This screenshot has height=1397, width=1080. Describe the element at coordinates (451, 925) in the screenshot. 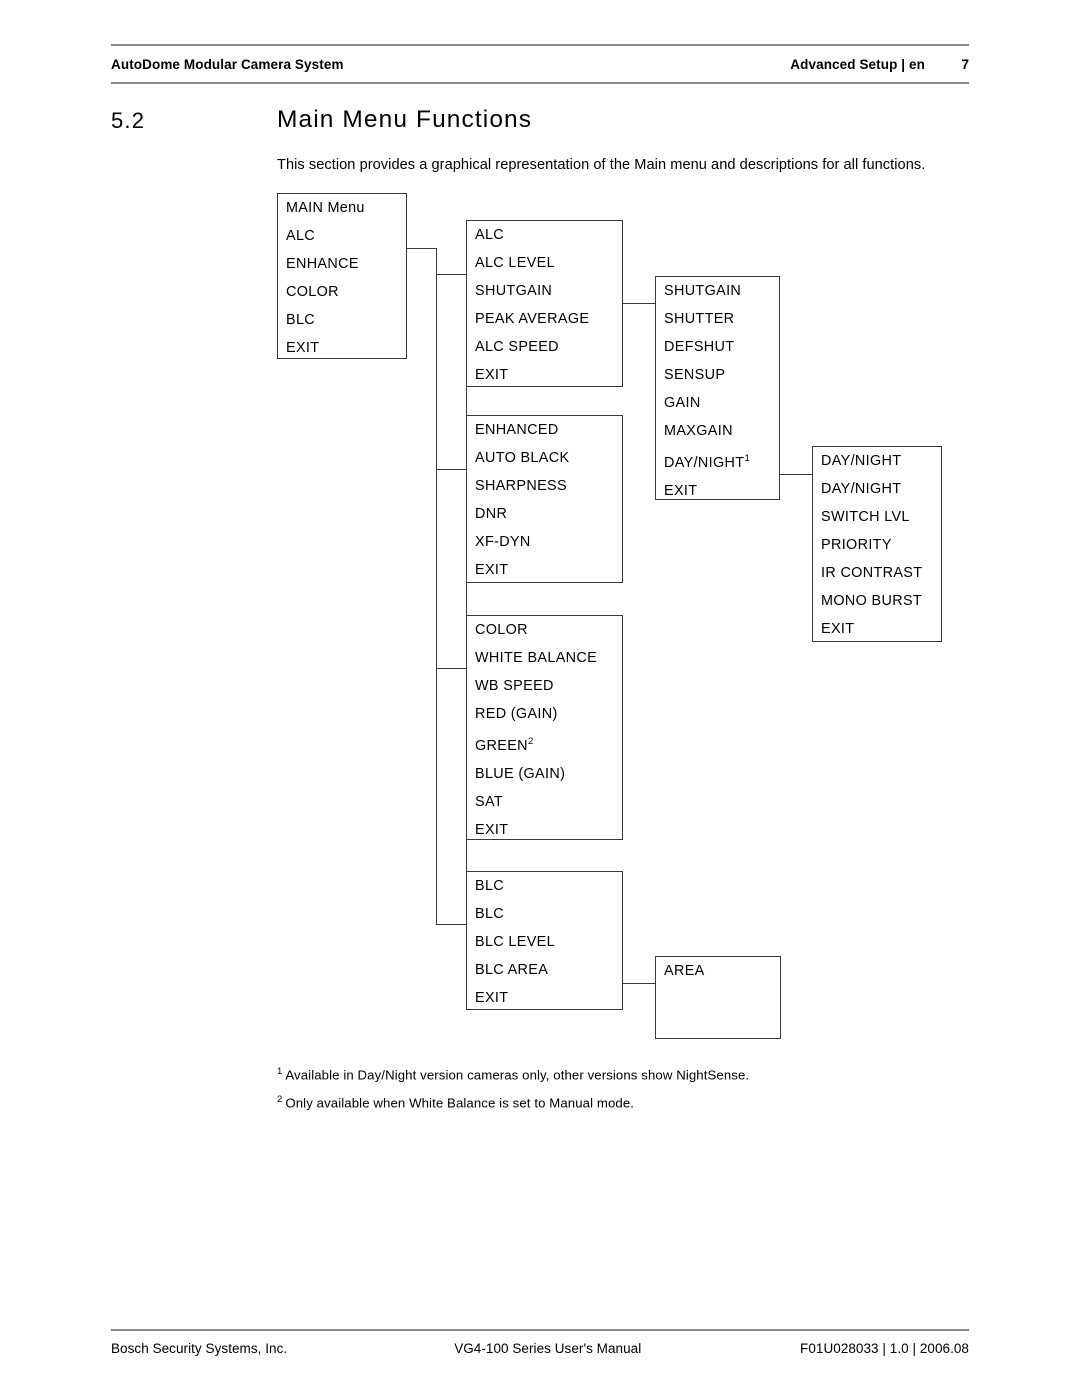

I see `connector-spine-to-blc` at that location.